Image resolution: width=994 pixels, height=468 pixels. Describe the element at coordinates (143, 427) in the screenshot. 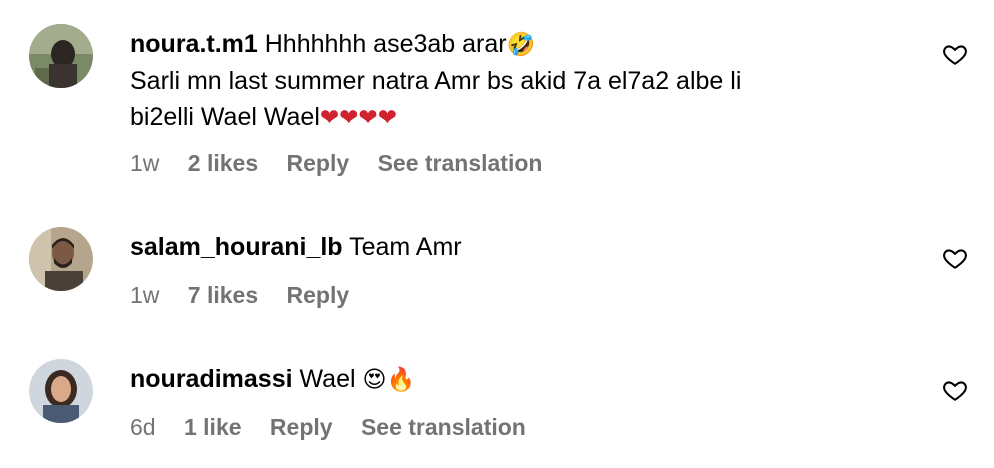

I see `timestamp: 6d` at that location.